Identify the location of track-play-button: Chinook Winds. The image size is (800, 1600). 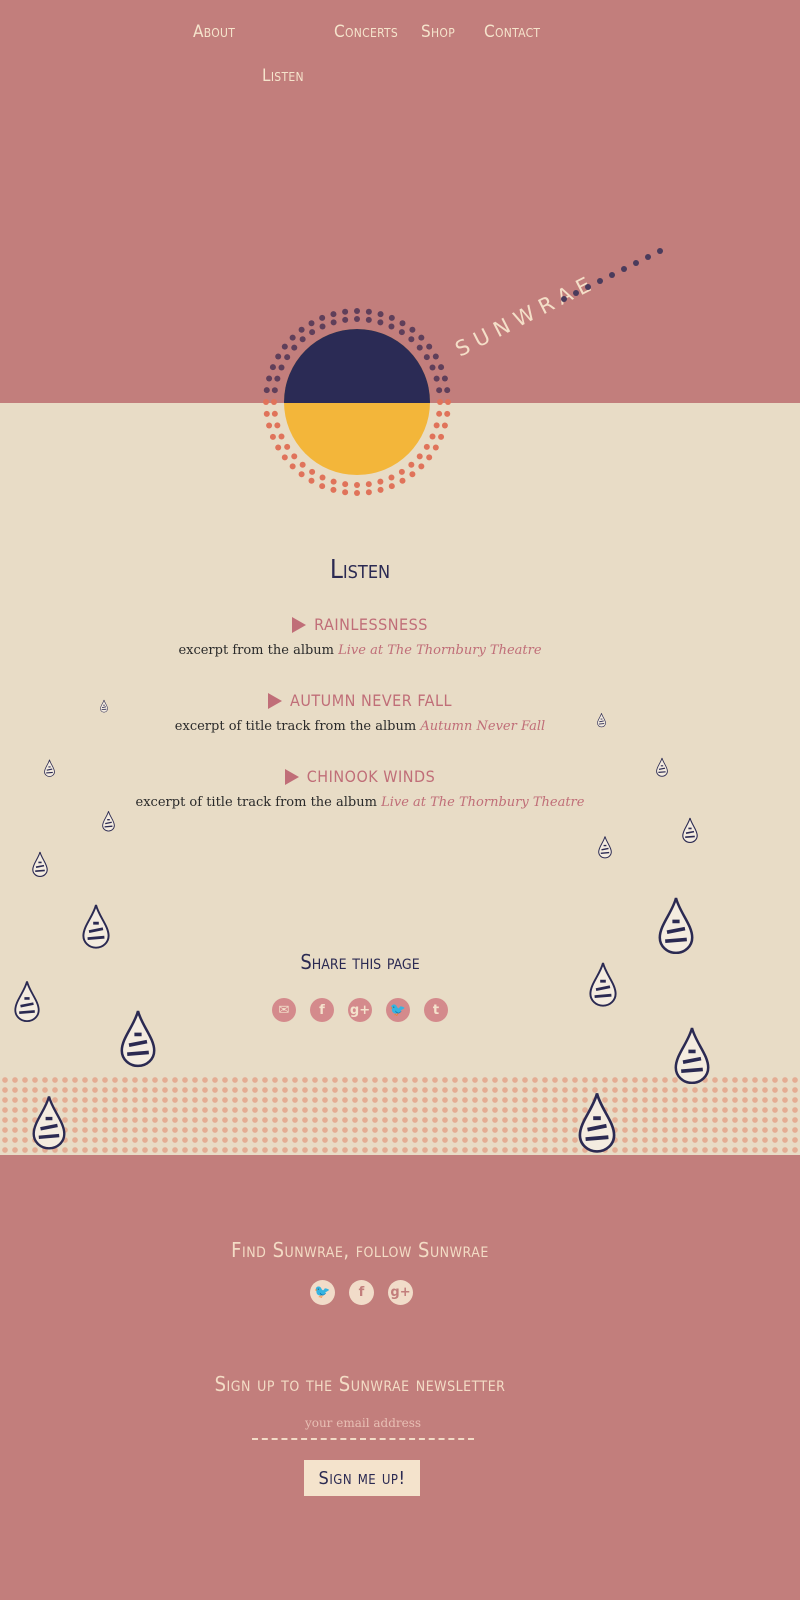
(360, 776).